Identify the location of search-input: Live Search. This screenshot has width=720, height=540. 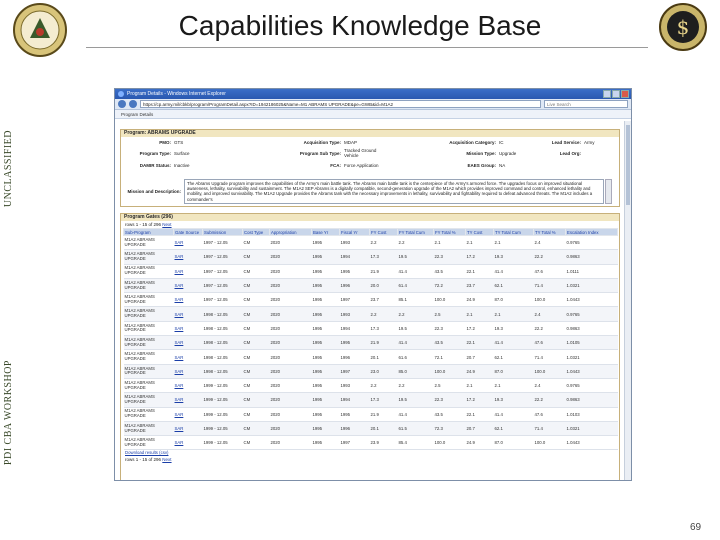
(586, 104).